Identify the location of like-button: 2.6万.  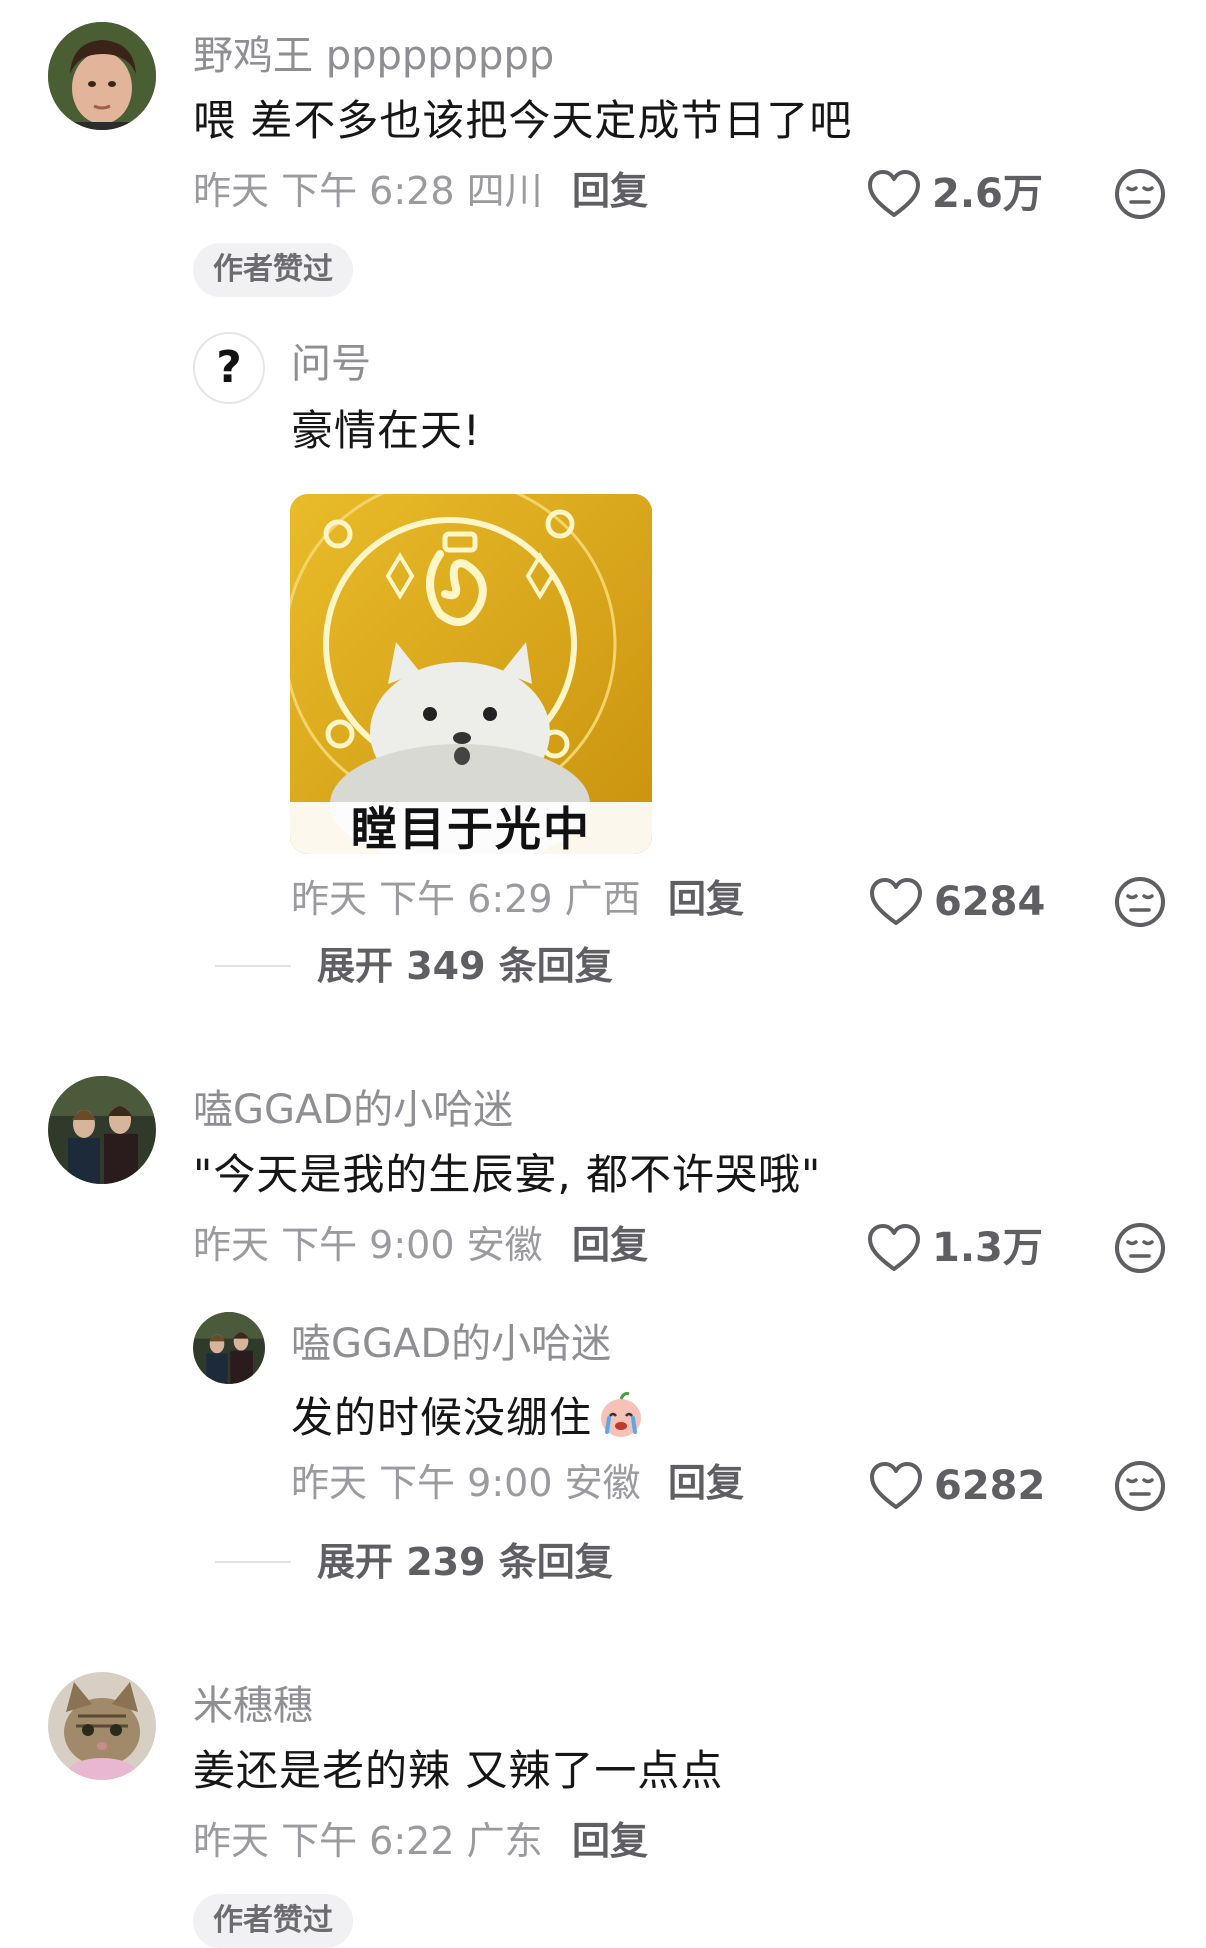
(954, 194).